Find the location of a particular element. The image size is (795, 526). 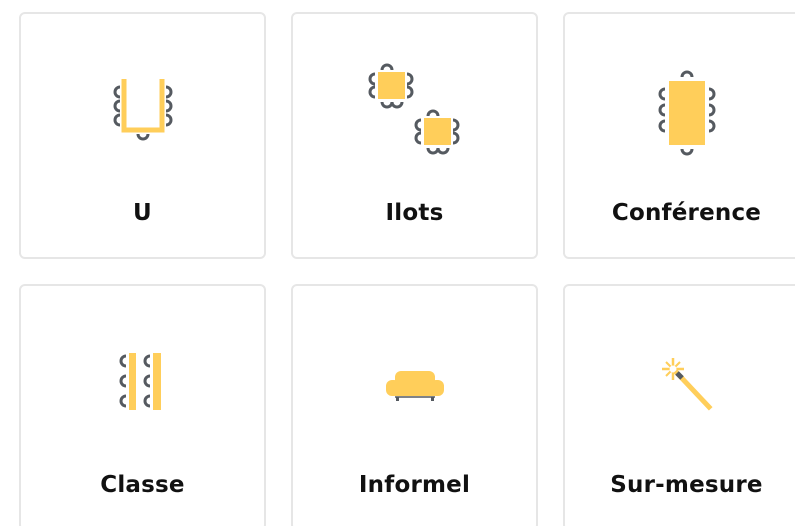

layout-option-sur-mesure: Sur-mesure is located at coordinates (679, 405).